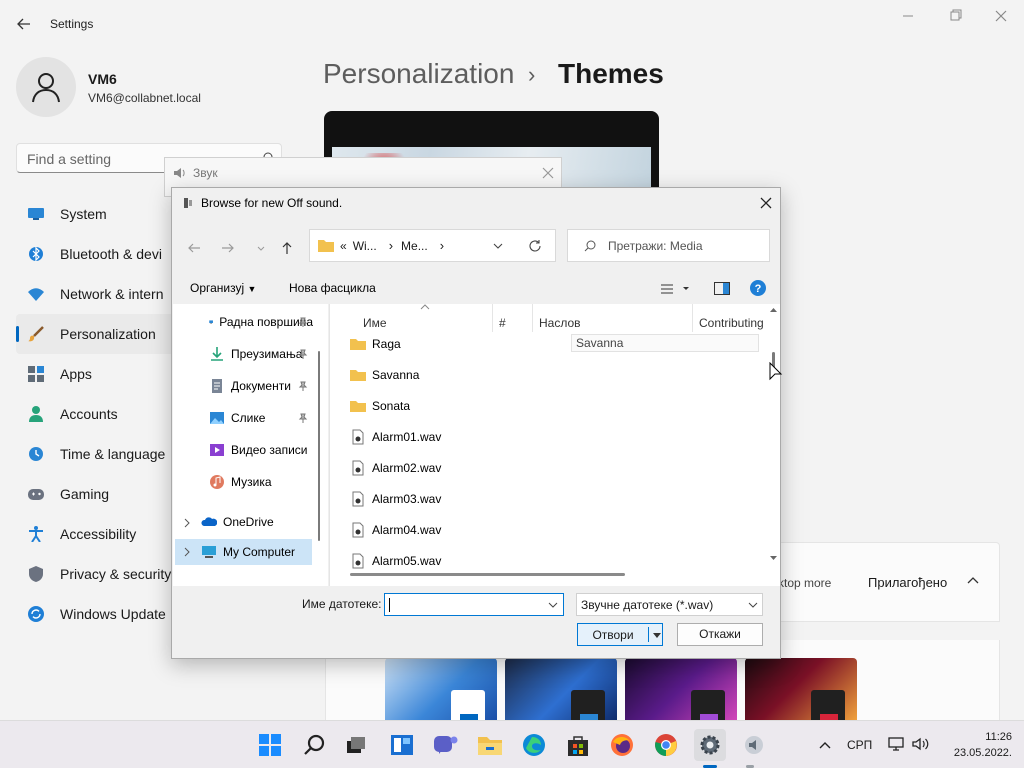  I want to click on file-row-wav: Alarm04.wav, so click(395, 530).